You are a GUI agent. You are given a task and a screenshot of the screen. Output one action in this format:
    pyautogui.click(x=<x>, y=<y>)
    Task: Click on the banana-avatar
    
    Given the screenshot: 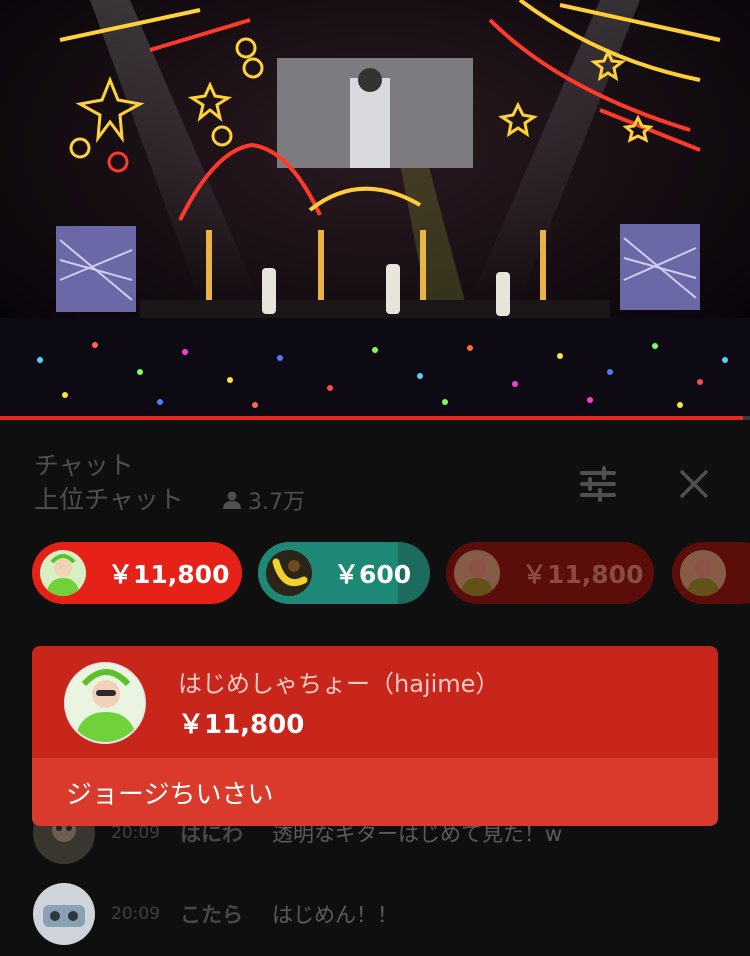 What is the action you would take?
    pyautogui.click(x=289, y=573)
    